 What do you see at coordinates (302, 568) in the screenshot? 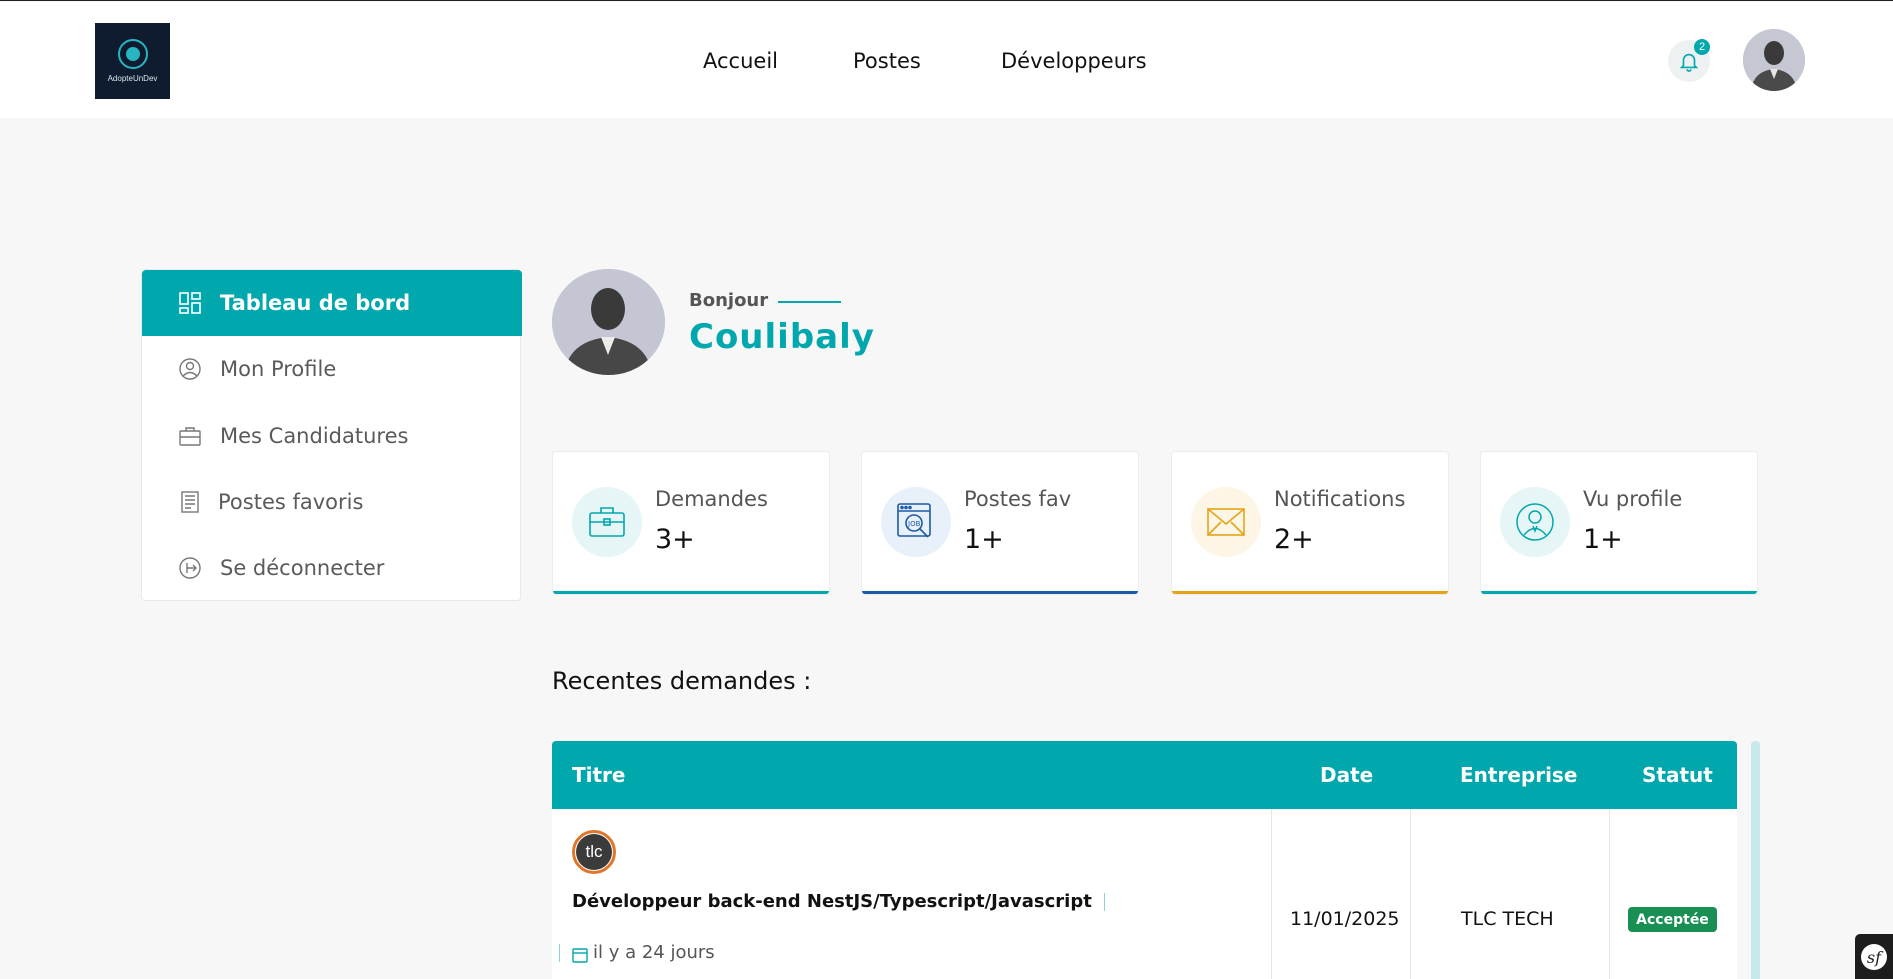
I see `sidebar-item-label: Se déconnecter` at bounding box center [302, 568].